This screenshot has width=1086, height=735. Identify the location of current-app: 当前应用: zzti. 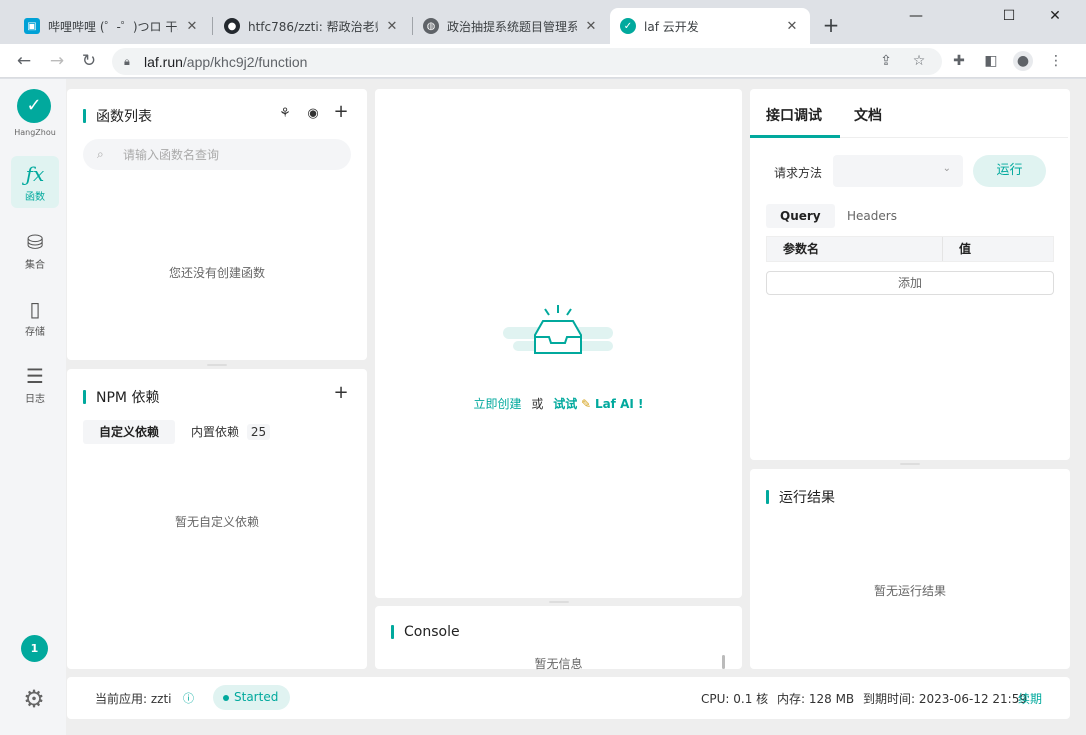
(133, 699).